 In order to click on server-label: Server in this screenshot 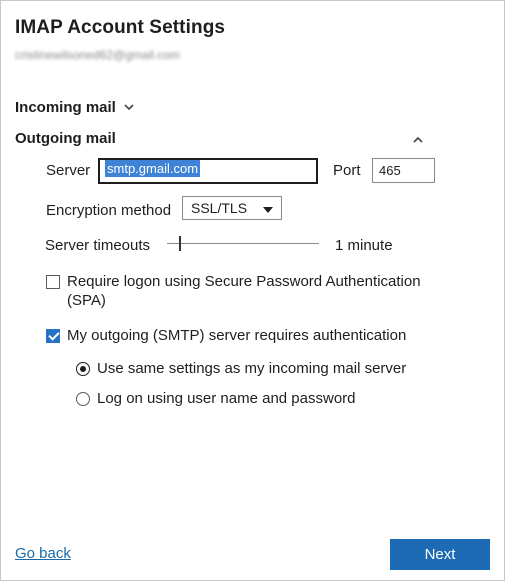, I will do `click(68, 170)`.